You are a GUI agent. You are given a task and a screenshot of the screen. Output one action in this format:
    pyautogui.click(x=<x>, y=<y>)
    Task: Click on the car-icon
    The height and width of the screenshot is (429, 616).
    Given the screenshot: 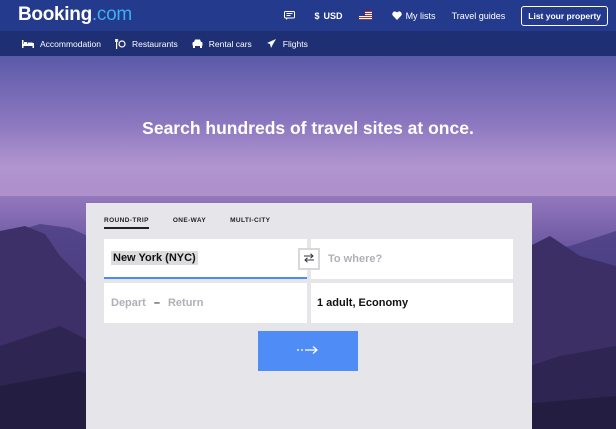 What is the action you would take?
    pyautogui.click(x=197, y=43)
    